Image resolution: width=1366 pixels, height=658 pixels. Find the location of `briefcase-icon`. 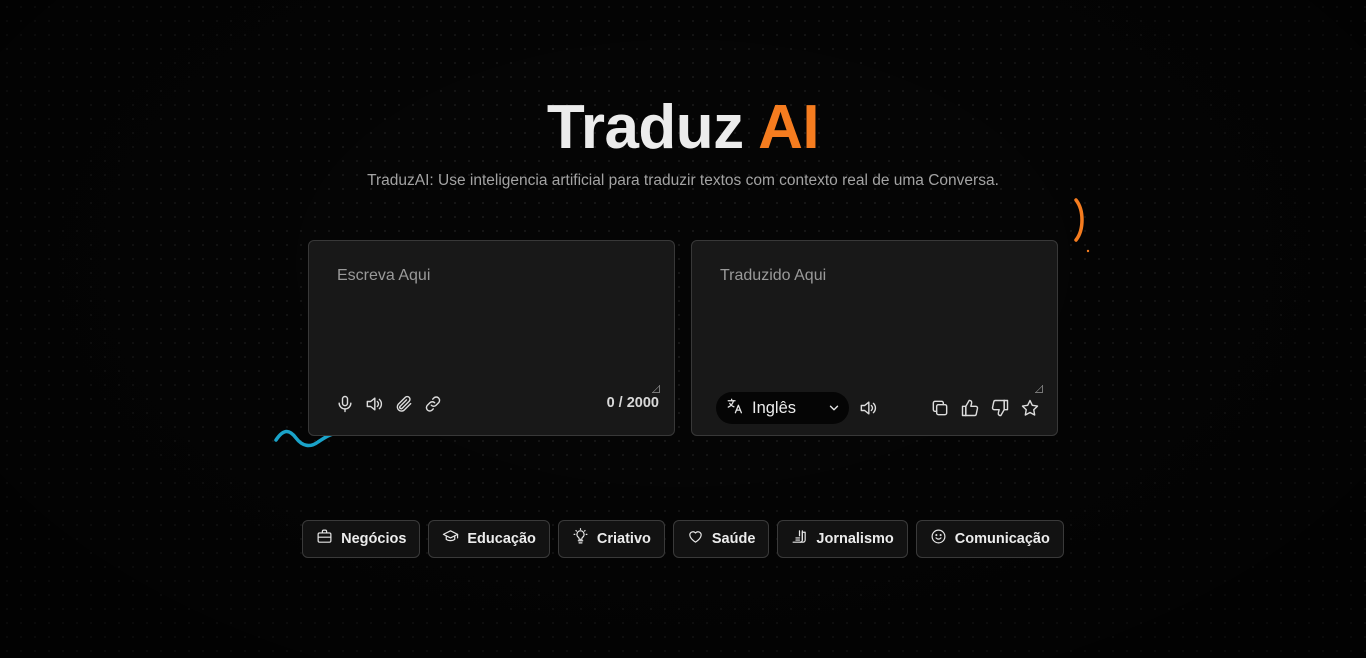

briefcase-icon is located at coordinates (324, 539).